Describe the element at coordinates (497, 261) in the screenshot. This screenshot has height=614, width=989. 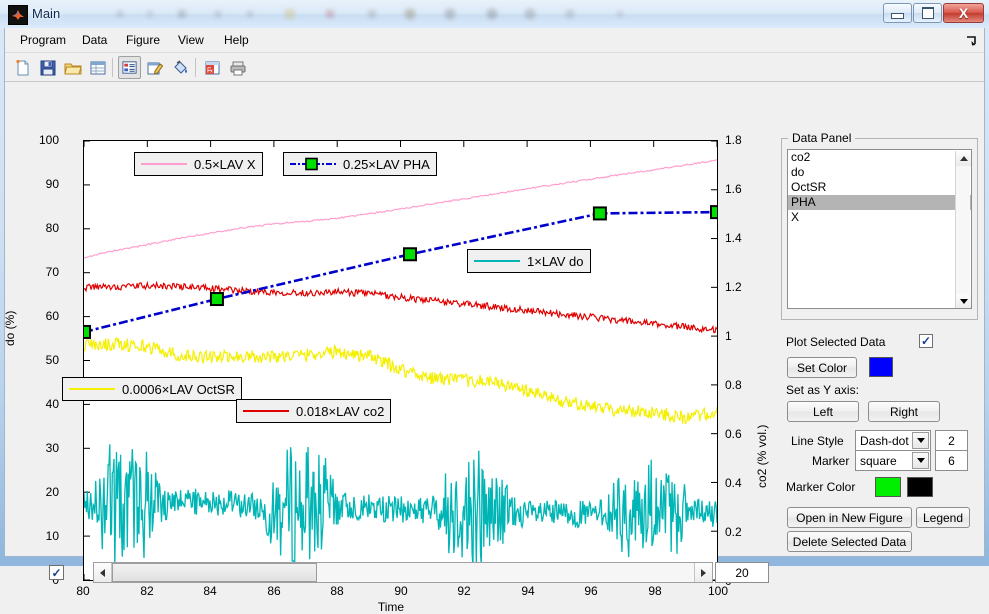
I see `legend-swatch-do` at that location.